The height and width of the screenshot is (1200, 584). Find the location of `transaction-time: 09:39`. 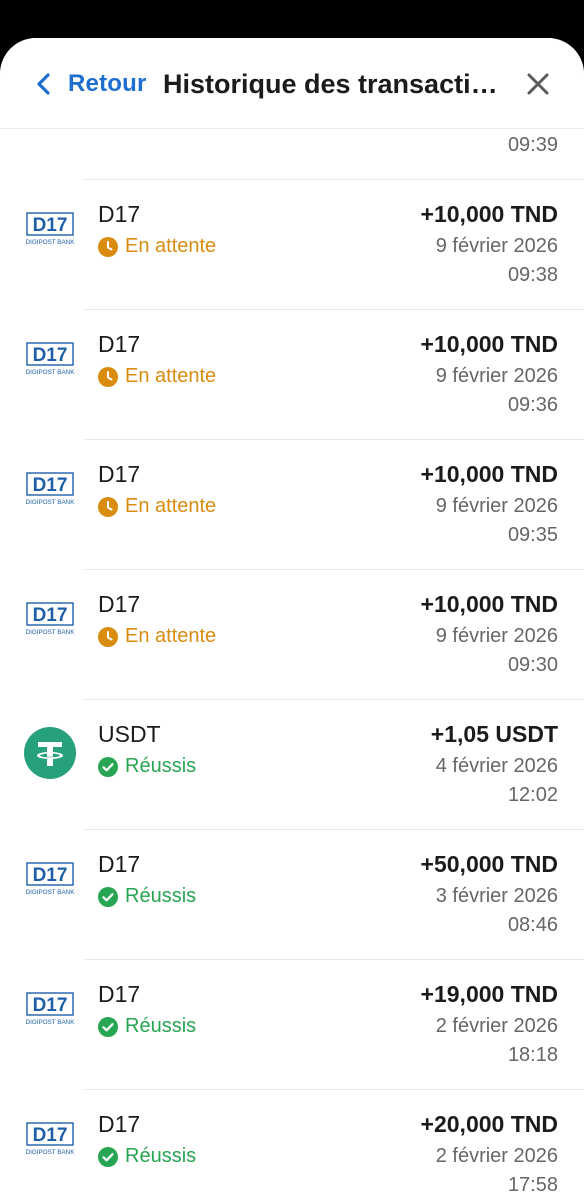

transaction-time: 09:39 is located at coordinates (532, 145).